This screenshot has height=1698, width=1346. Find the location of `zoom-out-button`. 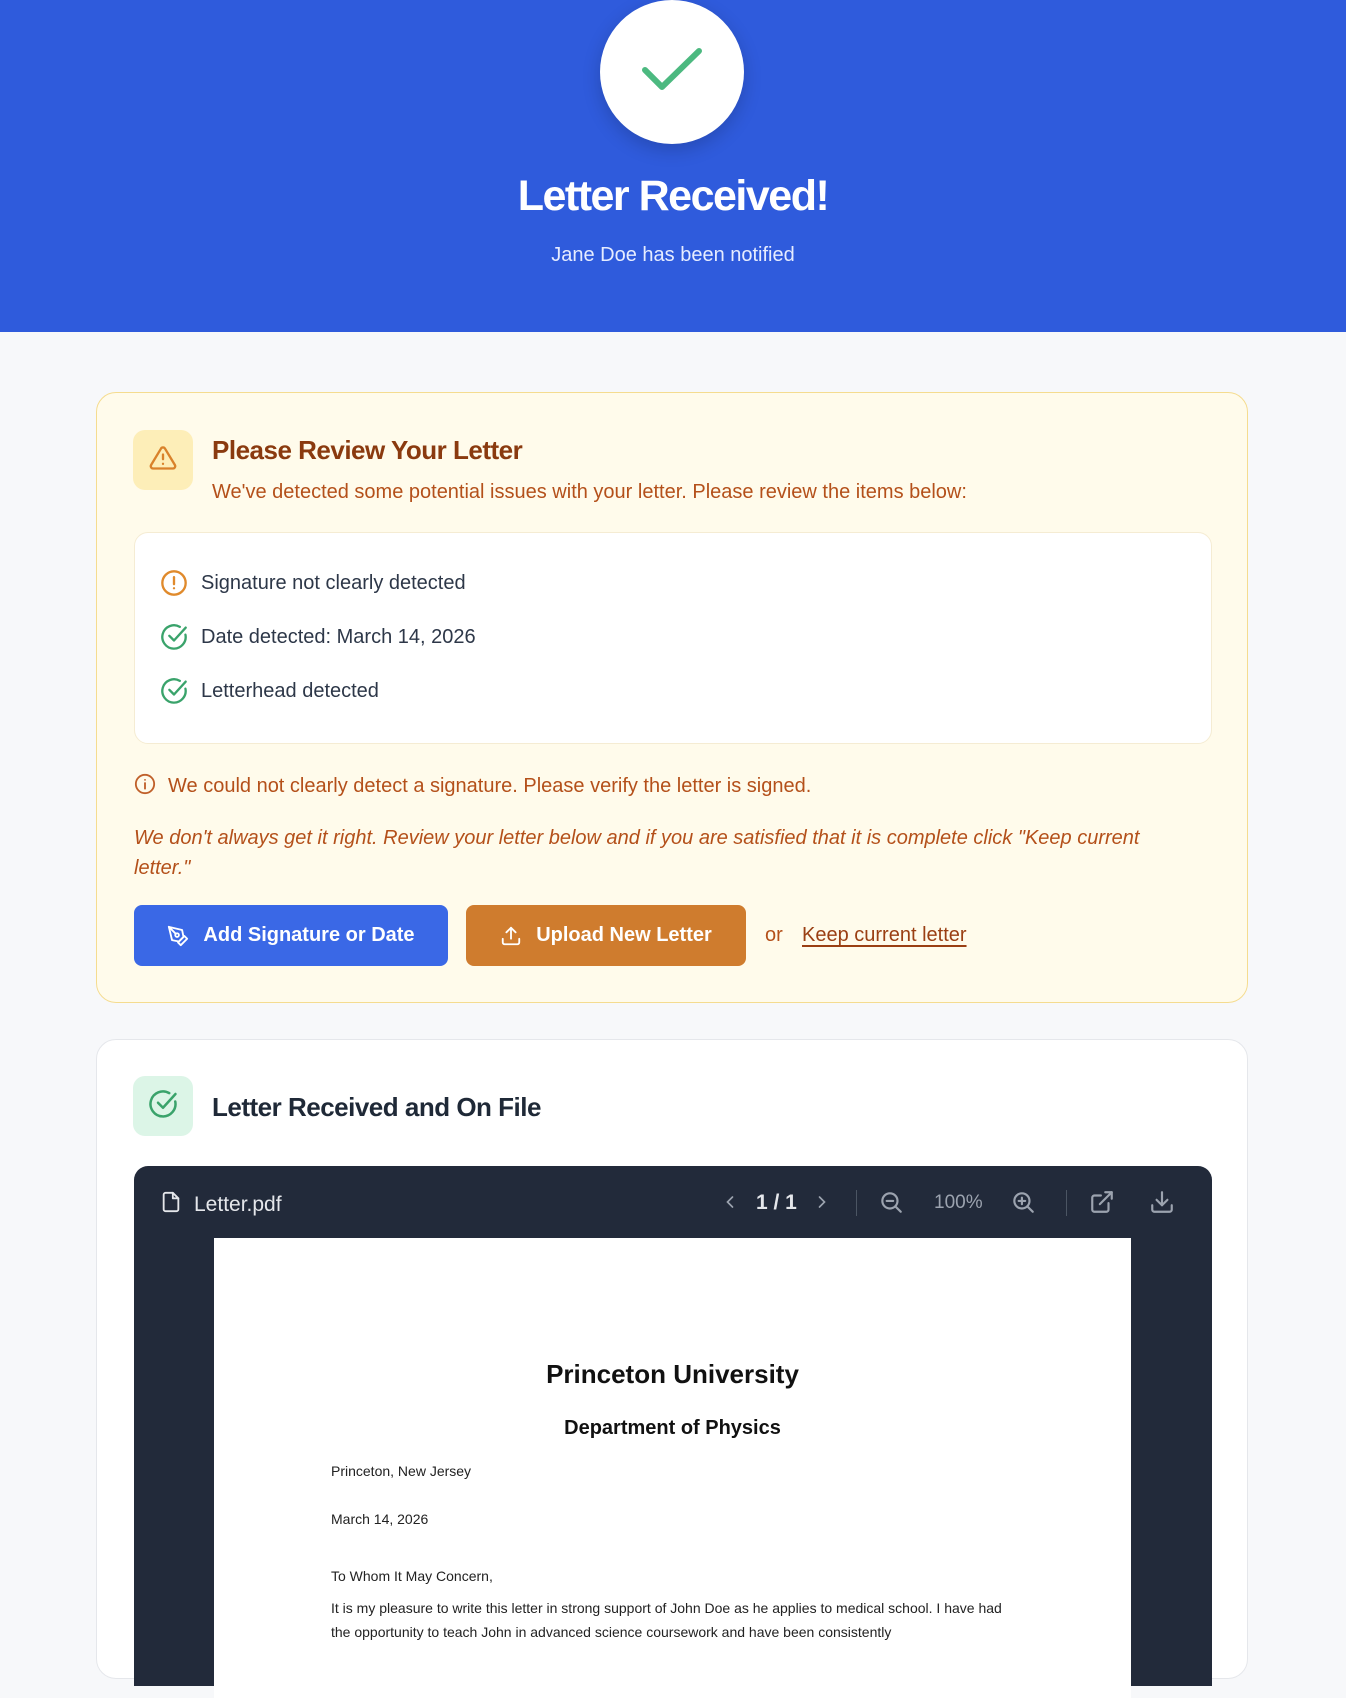

zoom-out-button is located at coordinates (891, 1204).